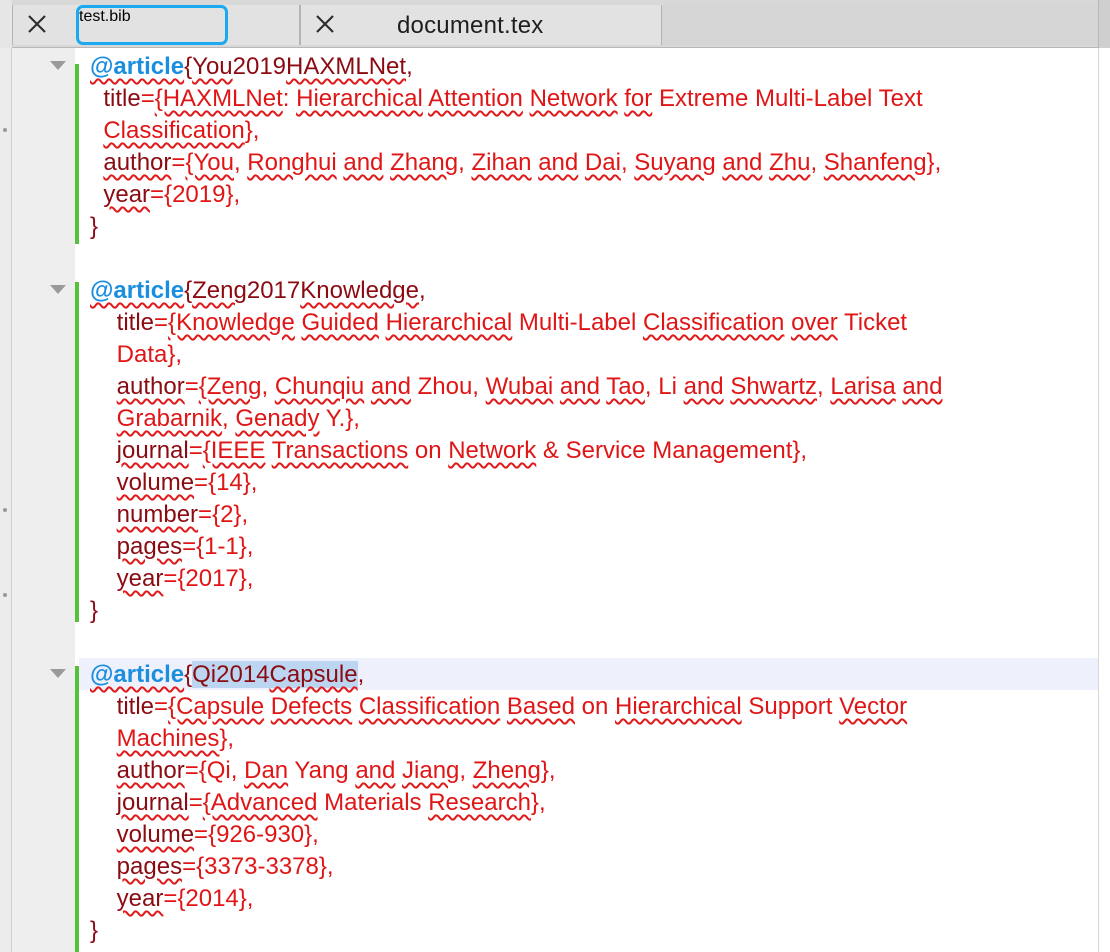 This screenshot has height=952, width=1110. I want to click on tab-label-test-bib: test.bib, so click(105, 16).